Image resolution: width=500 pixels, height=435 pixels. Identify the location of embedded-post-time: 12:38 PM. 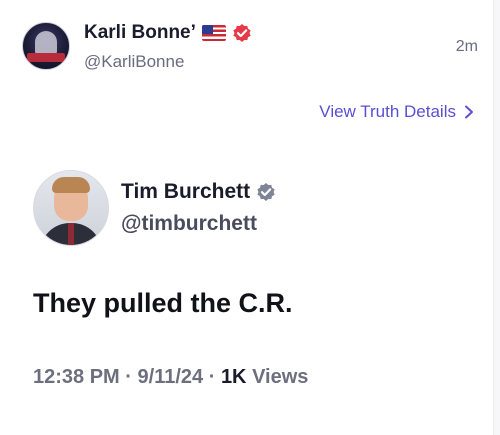
(76, 377).